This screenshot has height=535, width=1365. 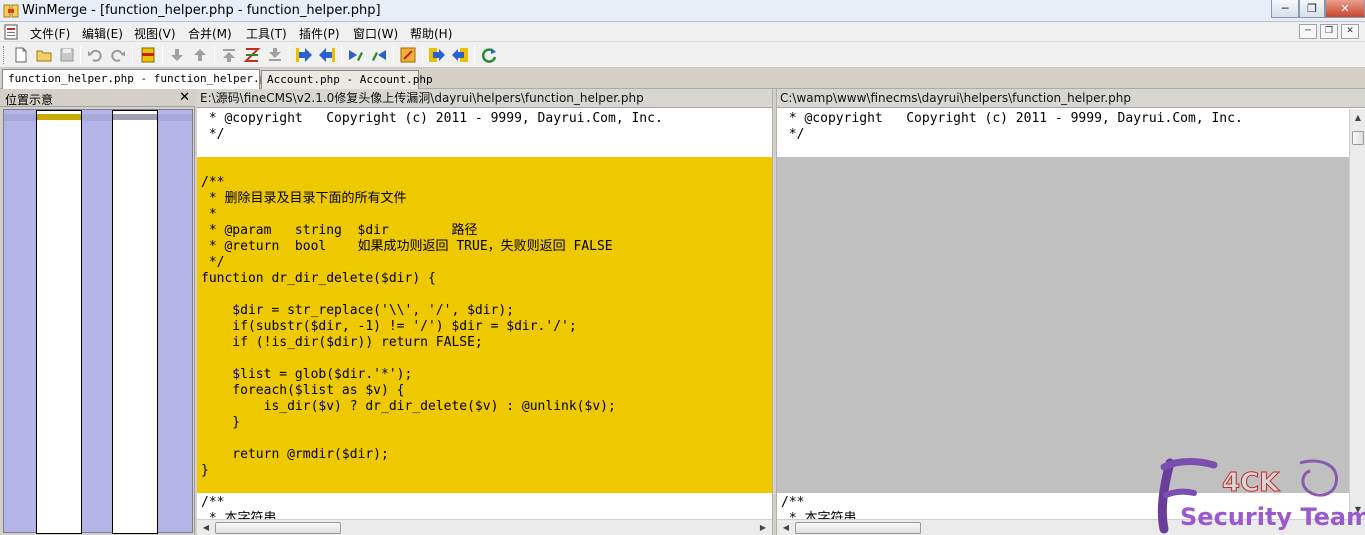 I want to click on refresh-icon, so click(x=489, y=55).